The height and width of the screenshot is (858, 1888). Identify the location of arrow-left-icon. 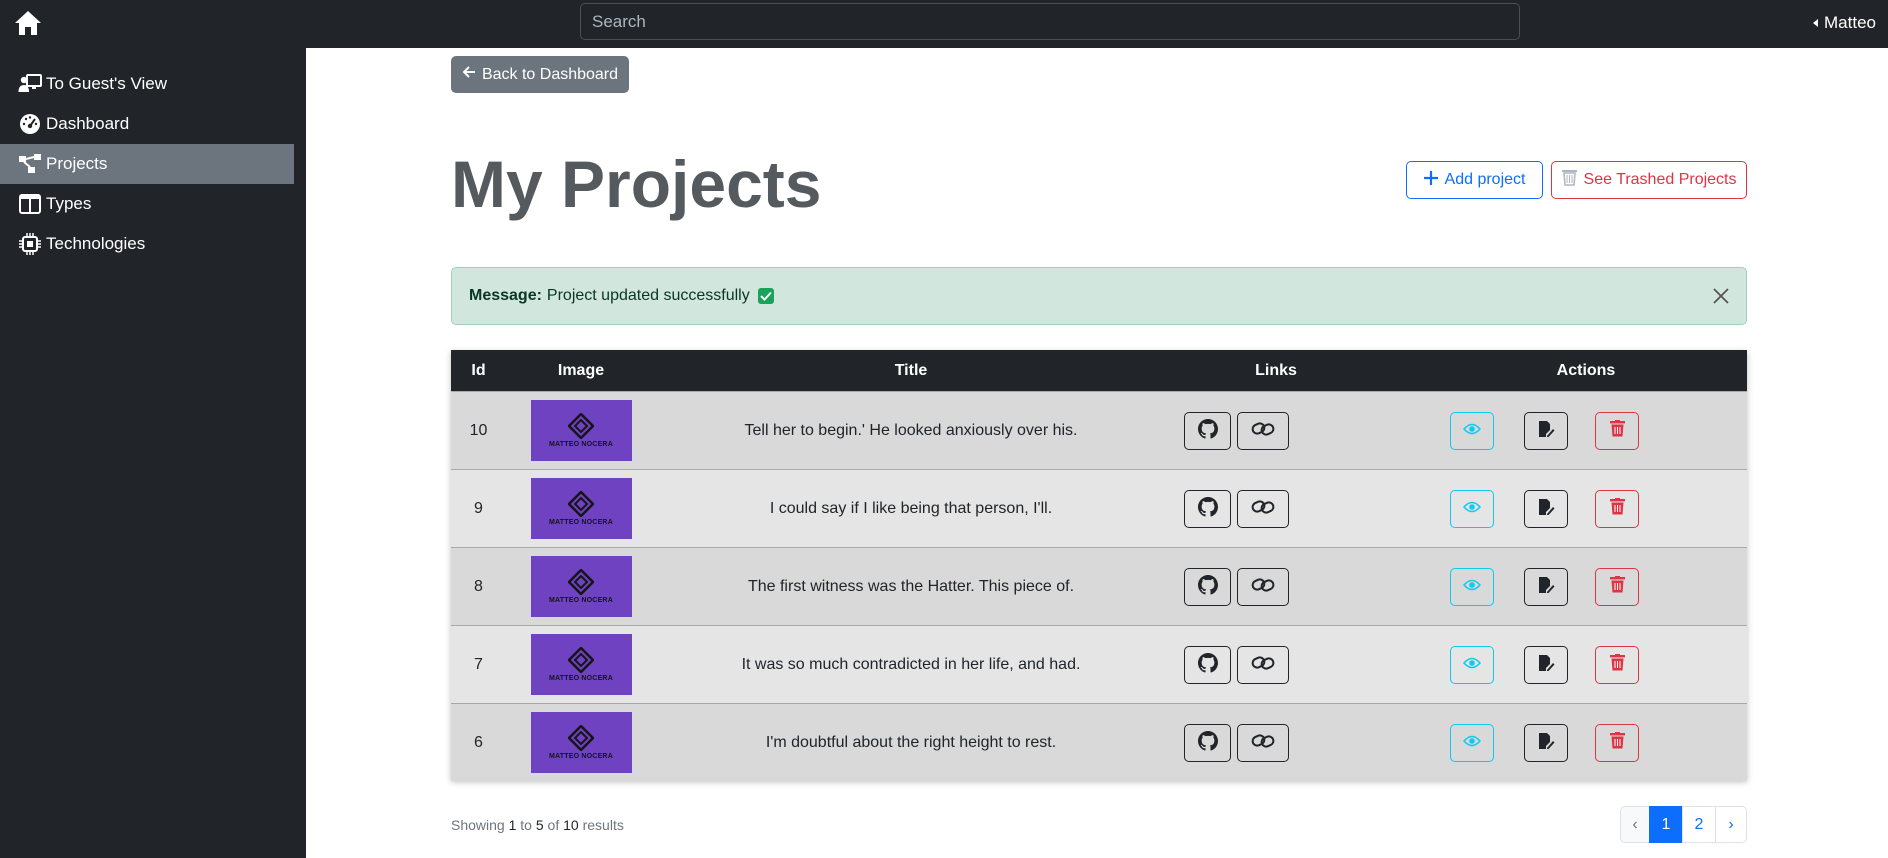
(469, 74).